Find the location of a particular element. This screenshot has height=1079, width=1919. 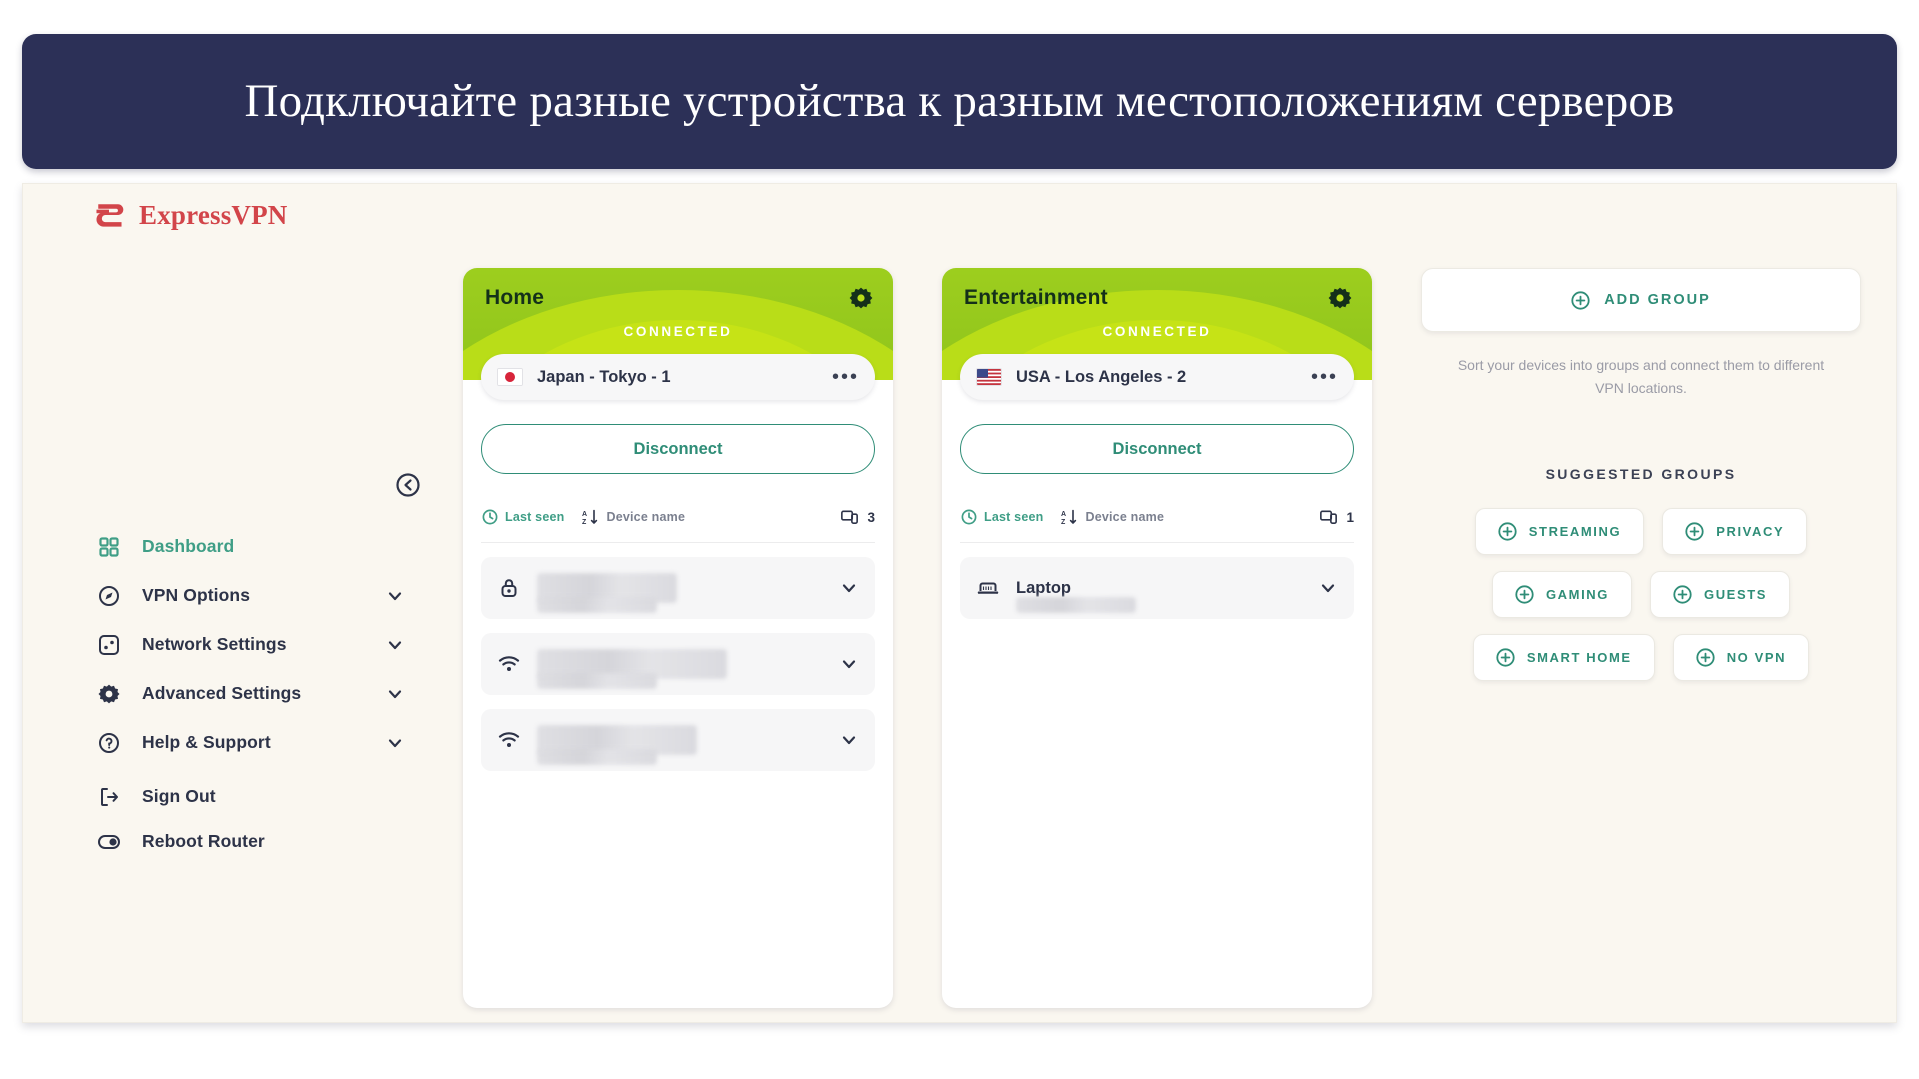

sidebar-item-dashboard: Dashboard is located at coordinates (251, 546).